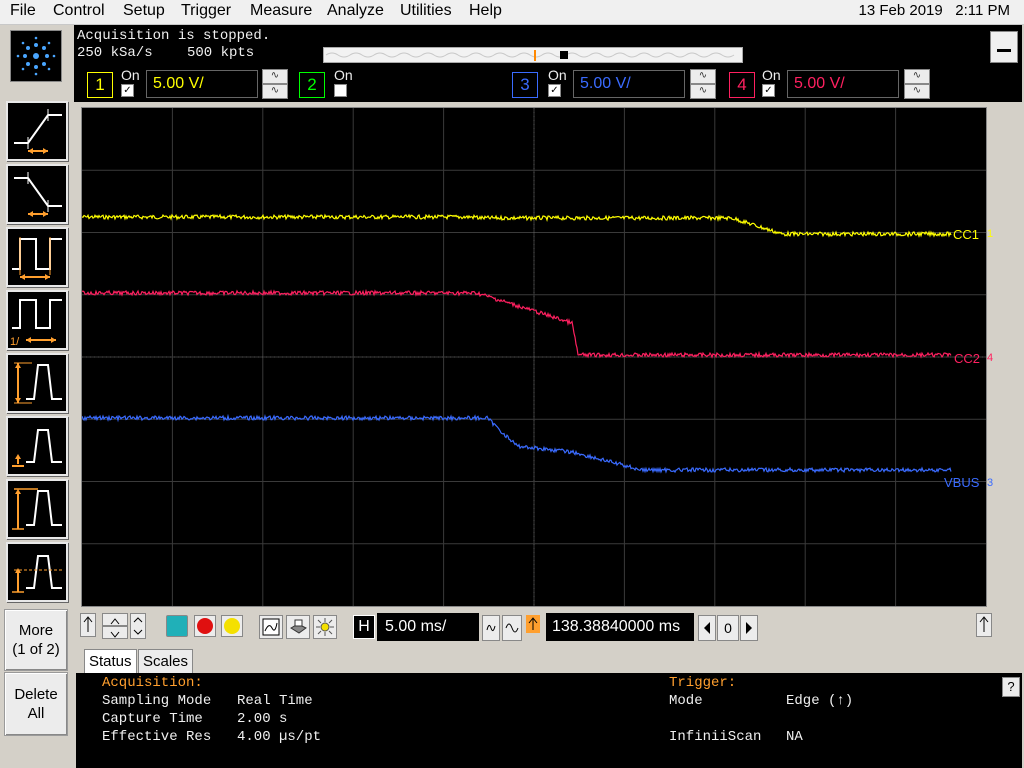  What do you see at coordinates (990, 234) in the screenshot?
I see `cc1-ground-marker: 1` at bounding box center [990, 234].